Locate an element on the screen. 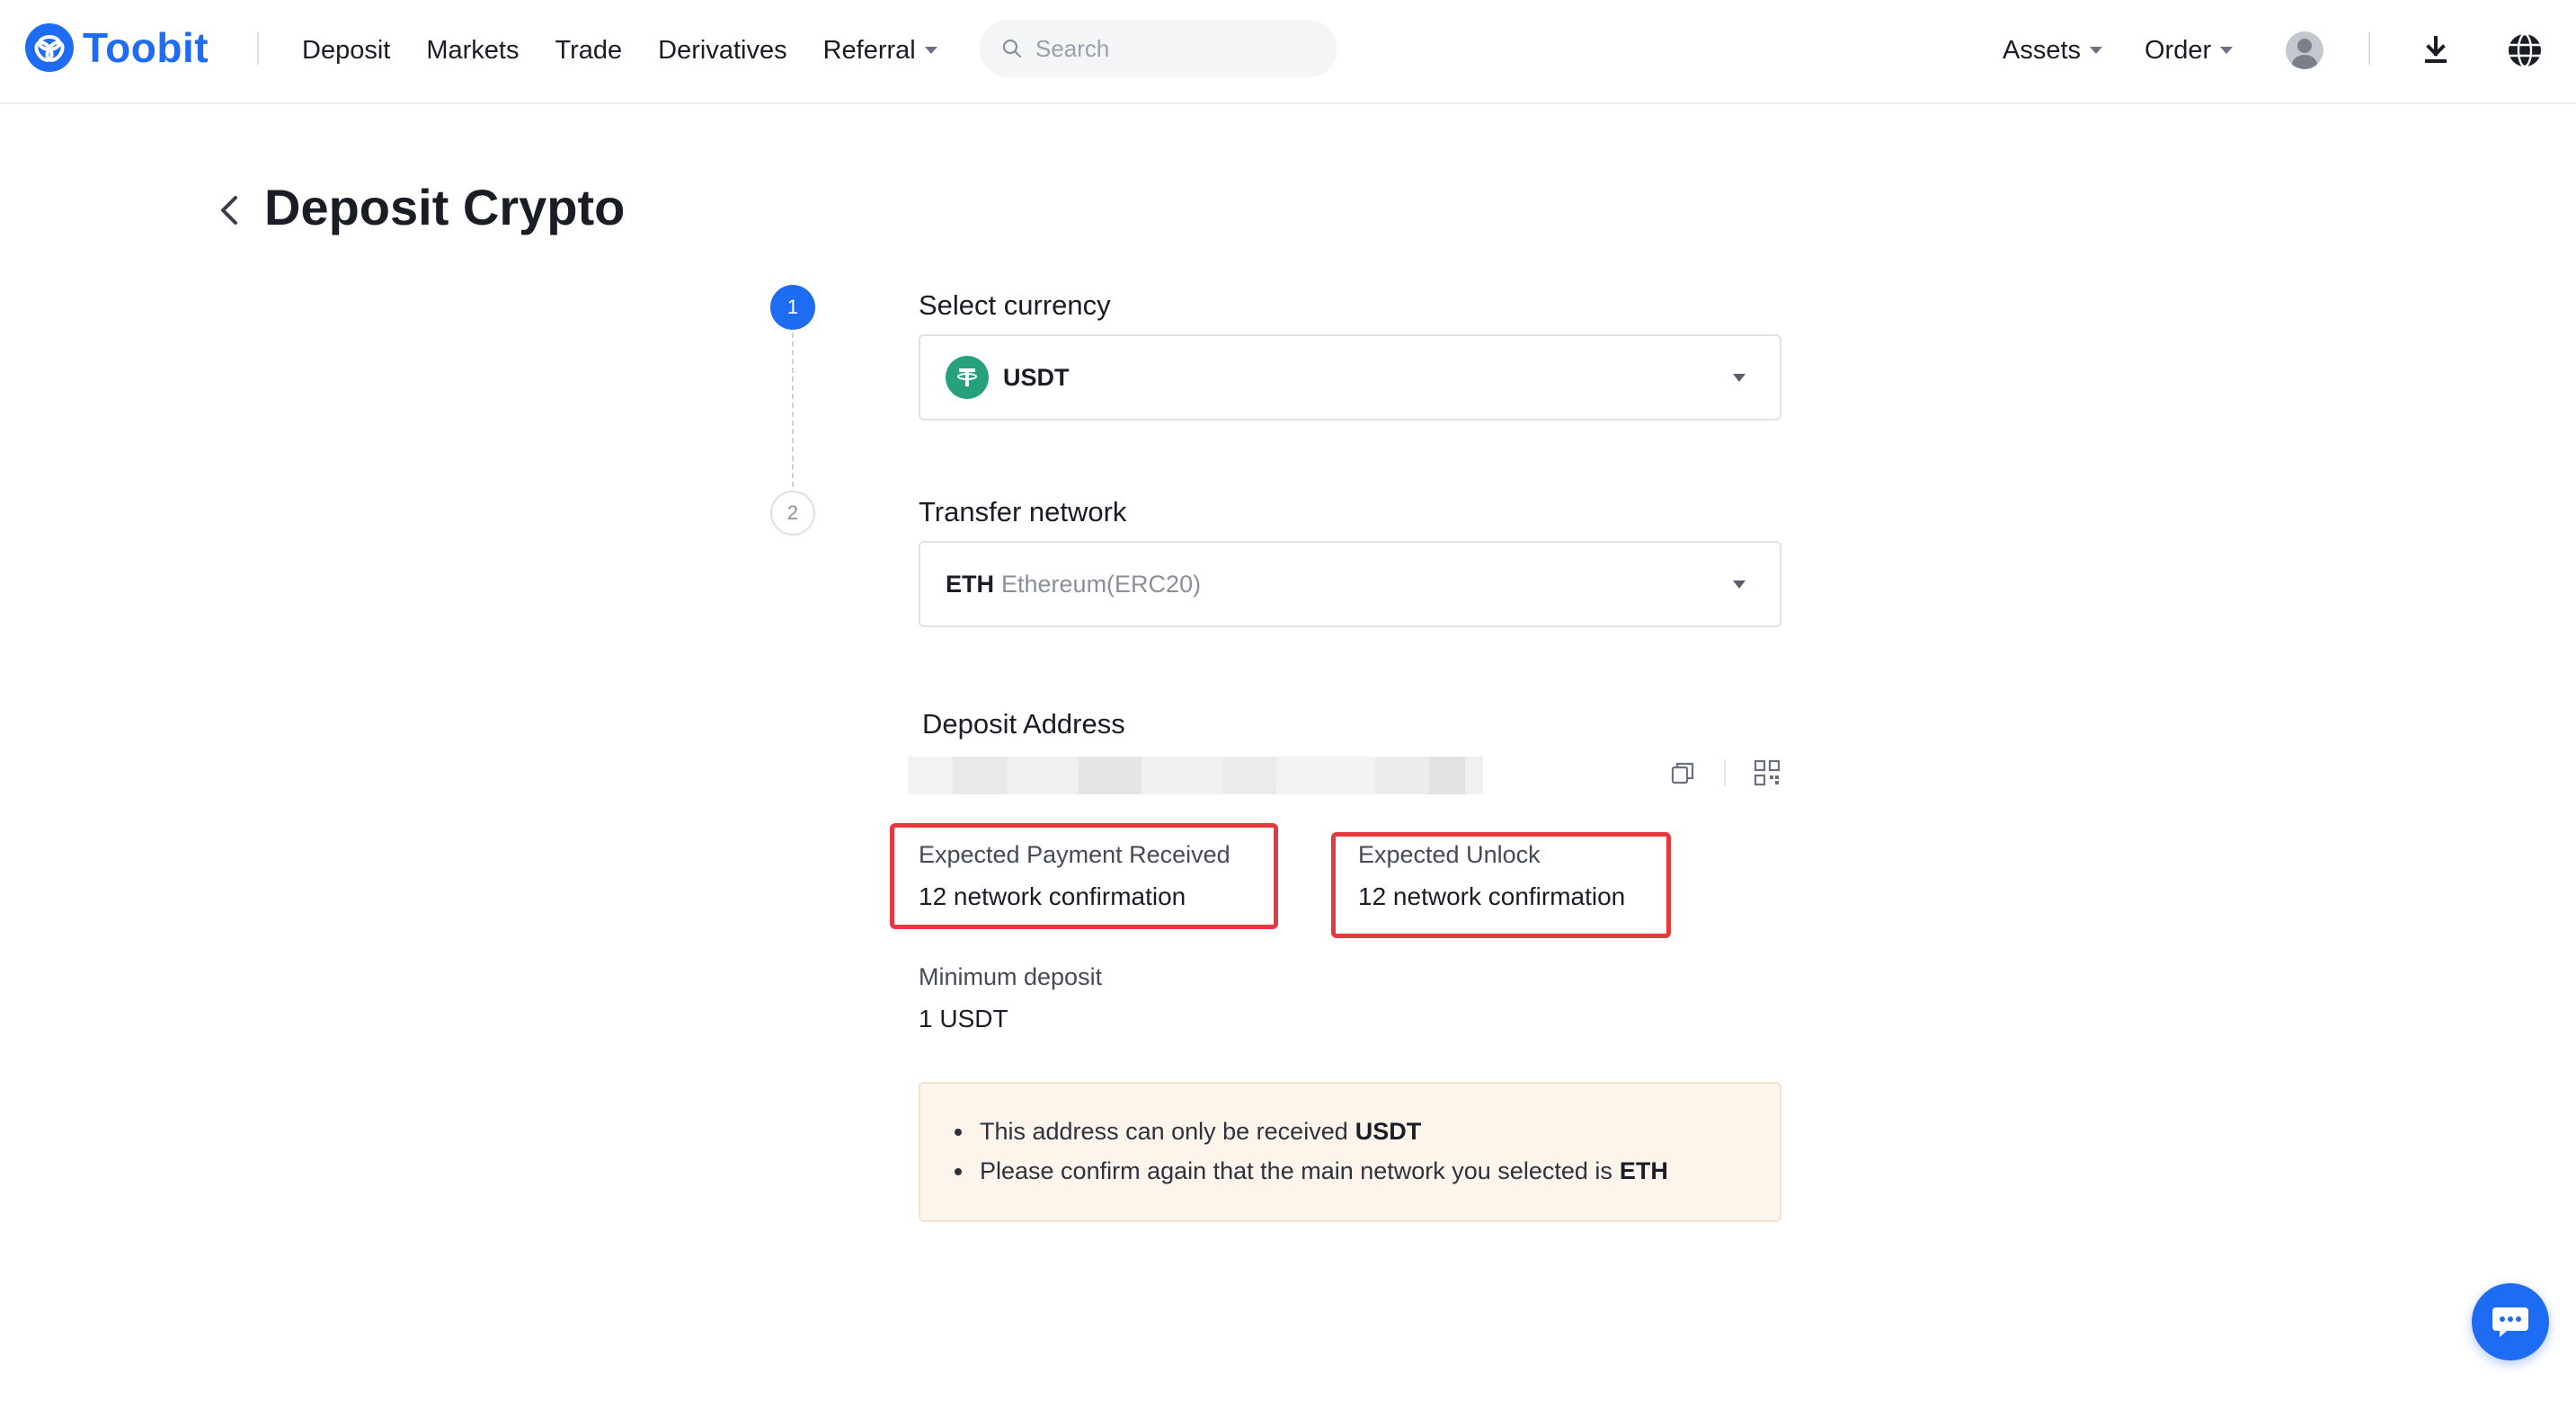 This screenshot has height=1409, width=2576. search-bar is located at coordinates (1158, 49).